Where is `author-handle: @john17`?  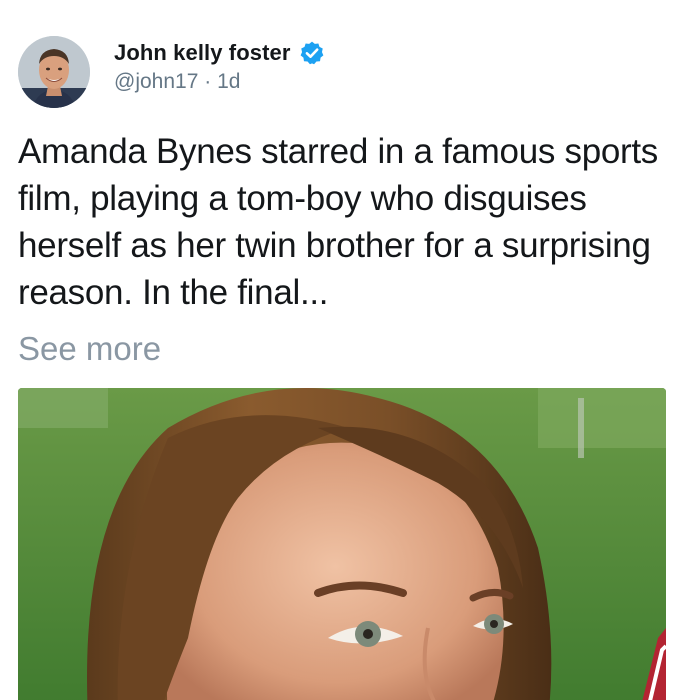
author-handle: @john17 is located at coordinates (156, 81).